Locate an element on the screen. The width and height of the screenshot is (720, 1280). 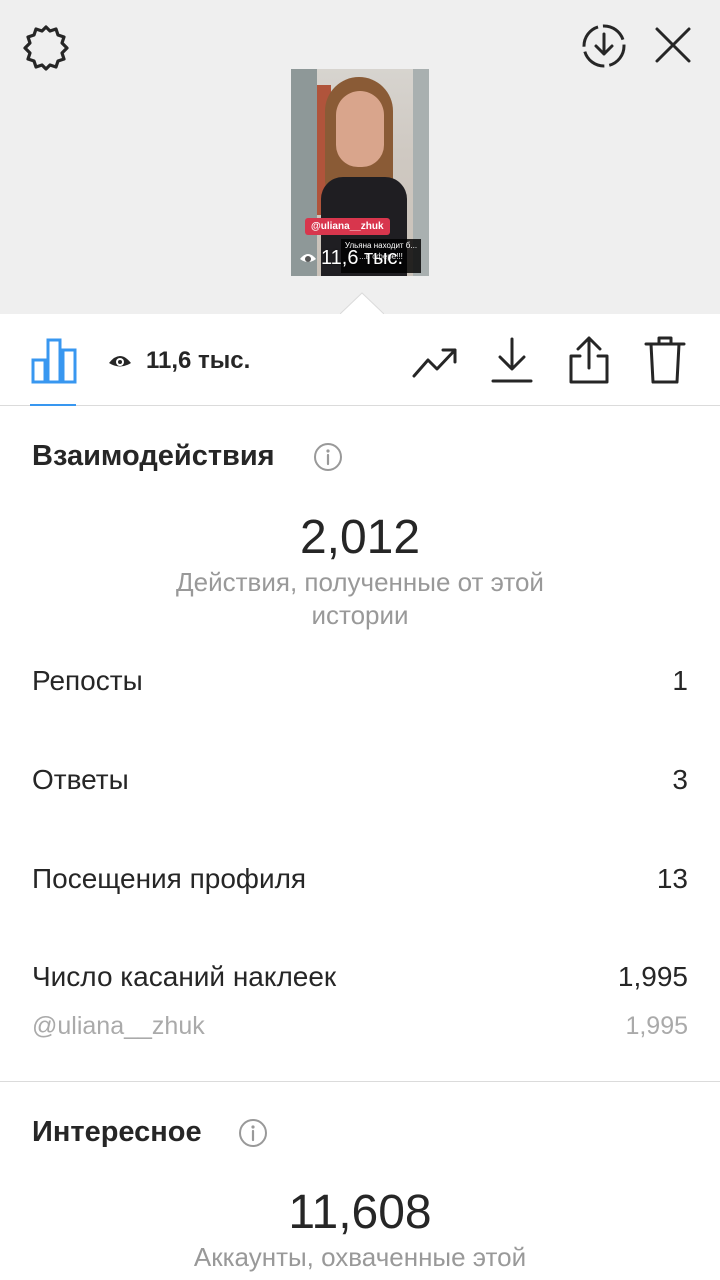
bar-chart-icon is located at coordinates (54, 360).